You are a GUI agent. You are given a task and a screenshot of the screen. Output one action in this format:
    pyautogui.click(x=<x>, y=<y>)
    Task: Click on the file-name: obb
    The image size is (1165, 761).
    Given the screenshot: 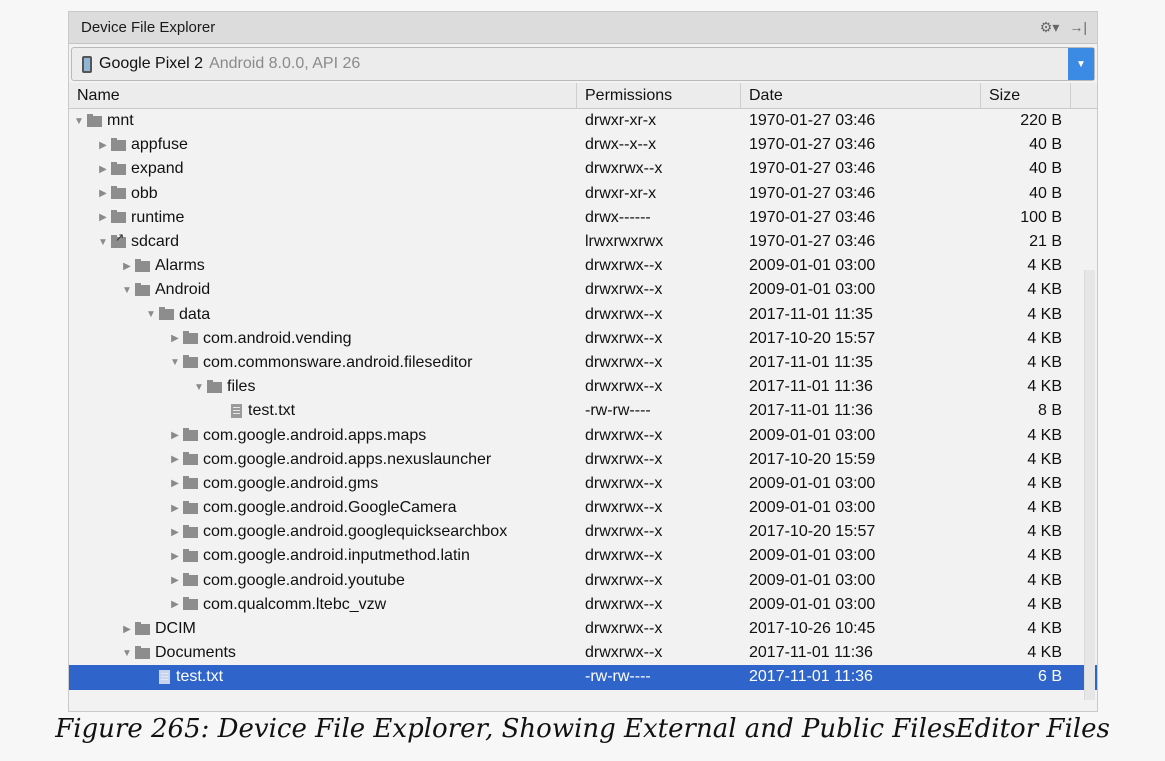 What is the action you would take?
    pyautogui.click(x=144, y=193)
    